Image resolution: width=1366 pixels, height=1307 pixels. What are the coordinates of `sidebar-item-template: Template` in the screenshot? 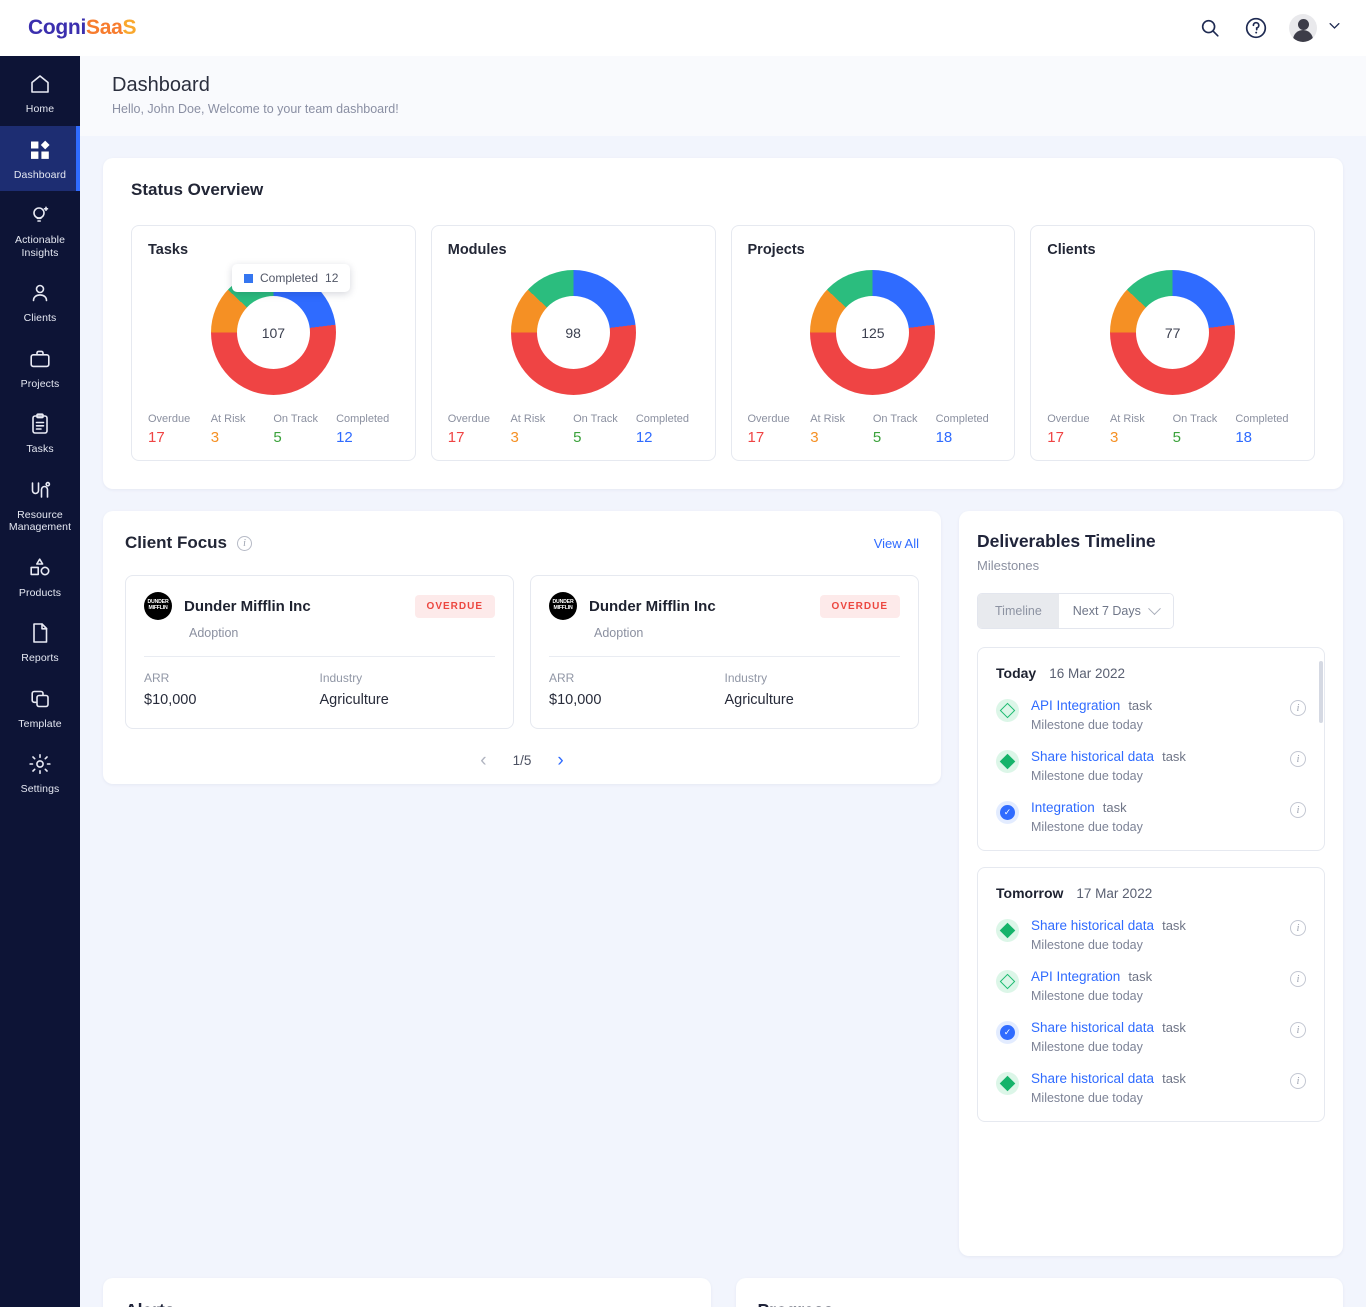 It's located at (40, 708).